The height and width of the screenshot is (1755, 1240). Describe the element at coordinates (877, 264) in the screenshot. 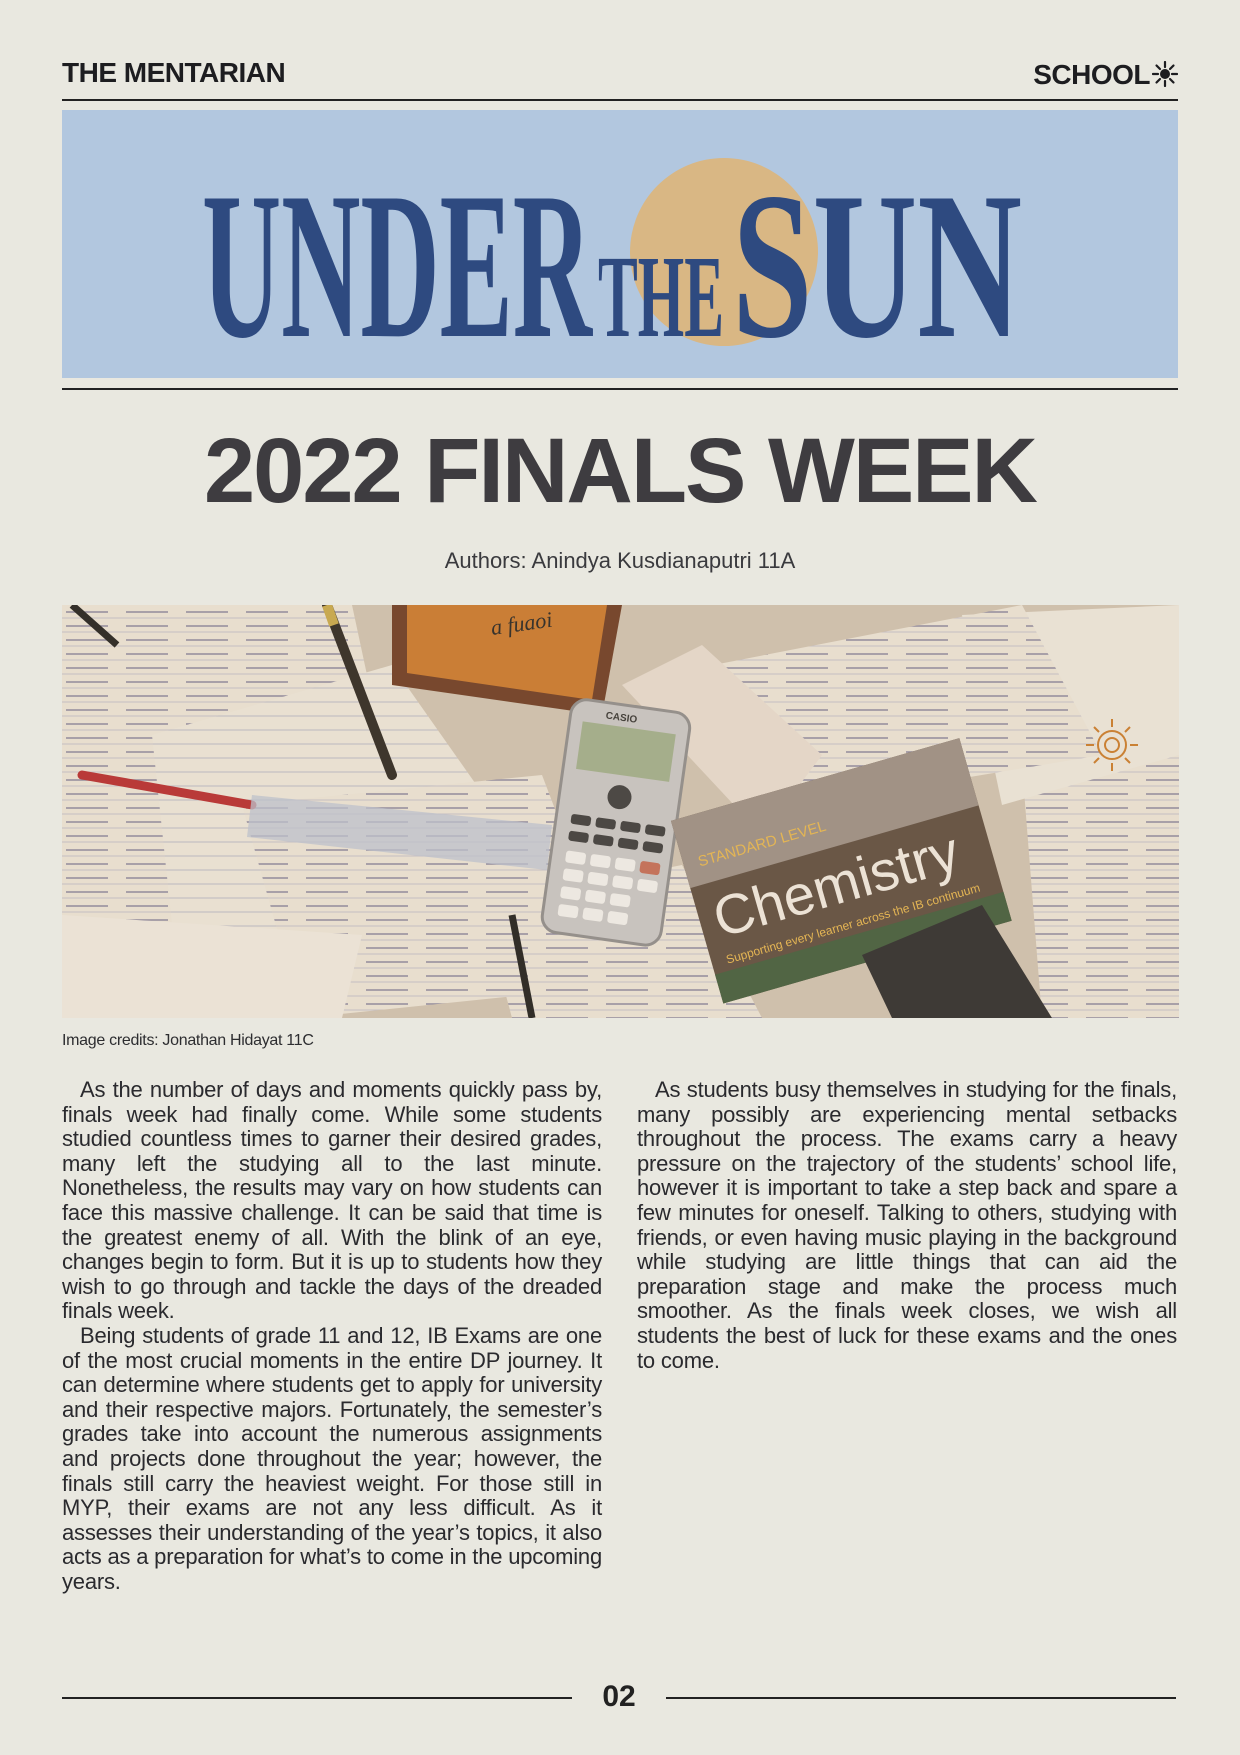

I see `masthead-word-sun: SUN` at that location.